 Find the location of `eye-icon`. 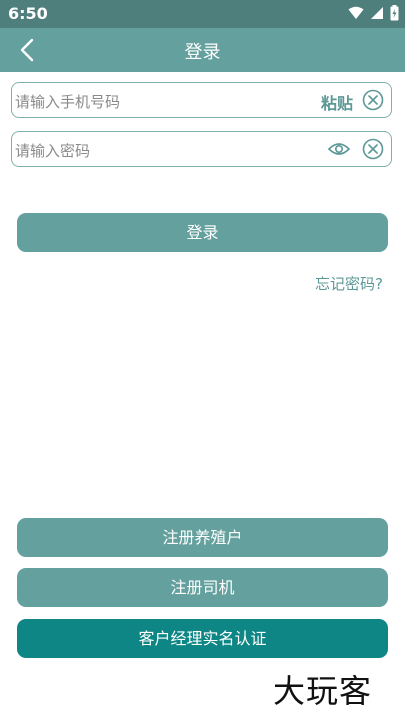

eye-icon is located at coordinates (339, 149).